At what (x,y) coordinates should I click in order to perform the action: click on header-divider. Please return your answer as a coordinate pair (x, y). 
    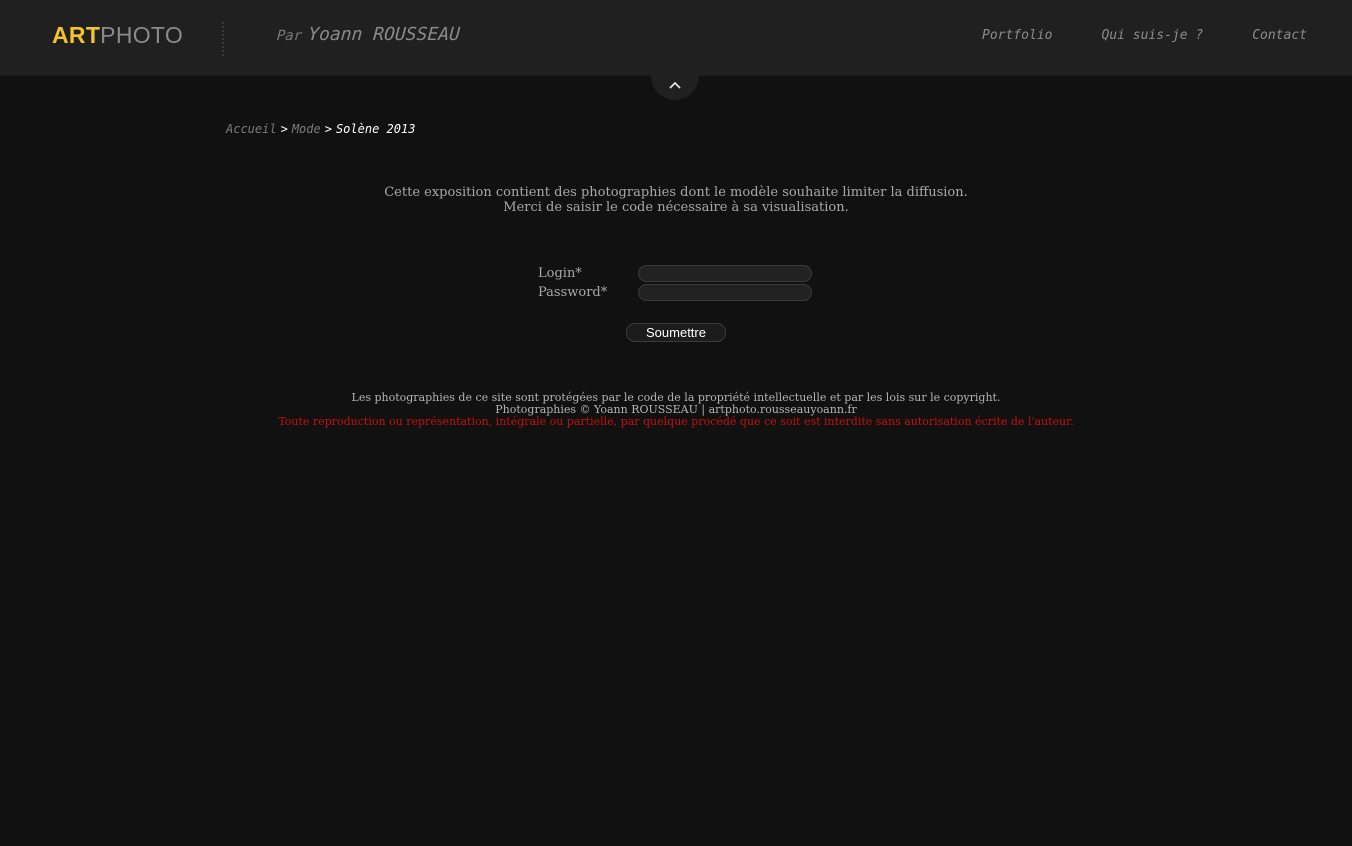
    Looking at the image, I should click on (223, 39).